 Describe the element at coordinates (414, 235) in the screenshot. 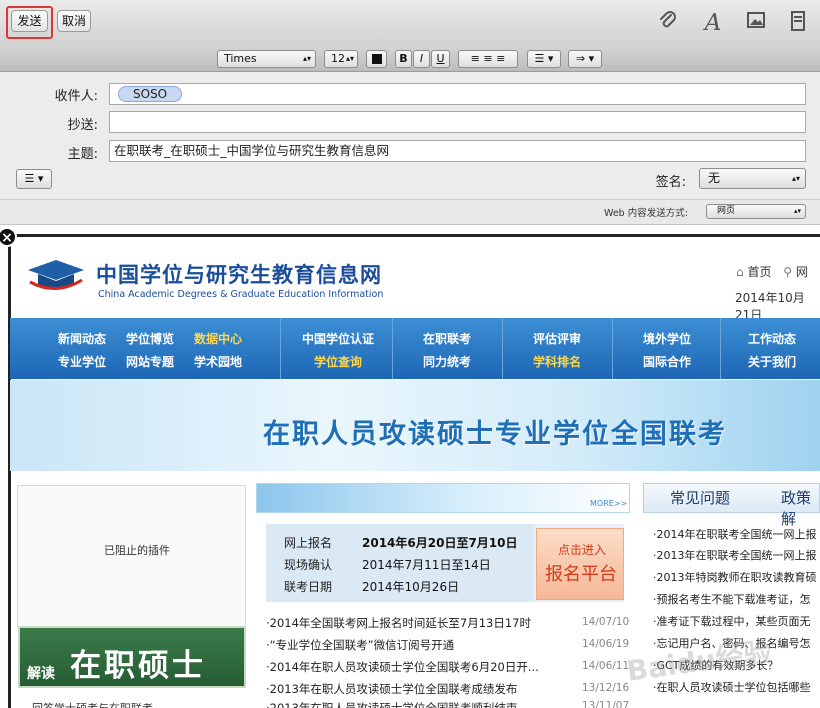

I see `attachment-border-top` at that location.